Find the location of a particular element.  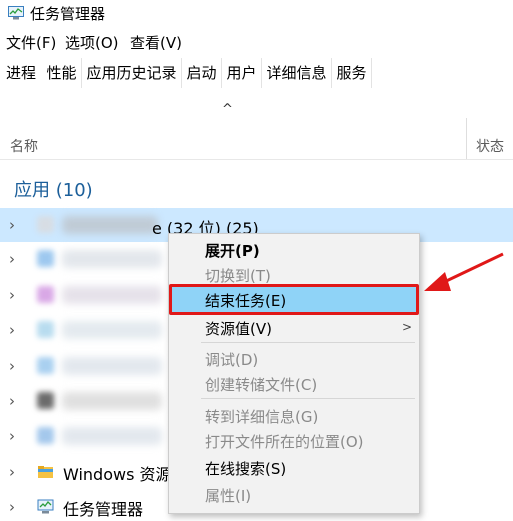

tab-bar: 进程 性能 应用历史记录 启动 用户 详细信息 服务 is located at coordinates (256, 73).